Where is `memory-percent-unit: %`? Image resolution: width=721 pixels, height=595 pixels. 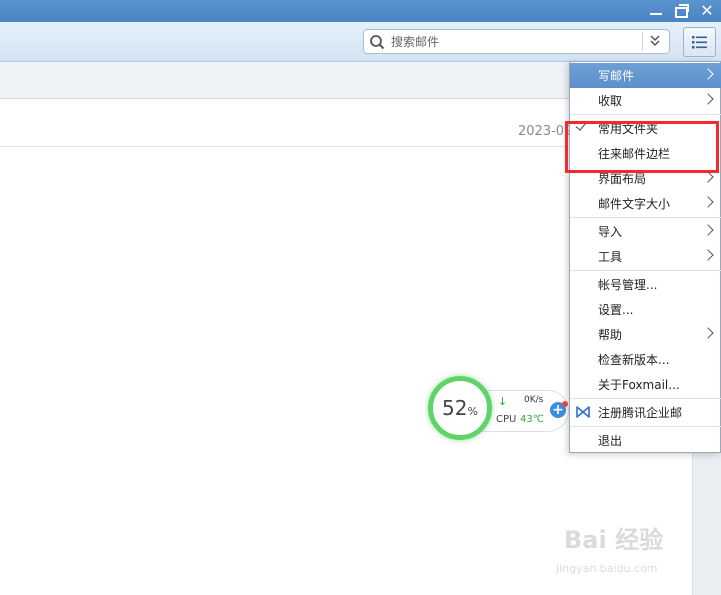
memory-percent-unit: % is located at coordinates (472, 411).